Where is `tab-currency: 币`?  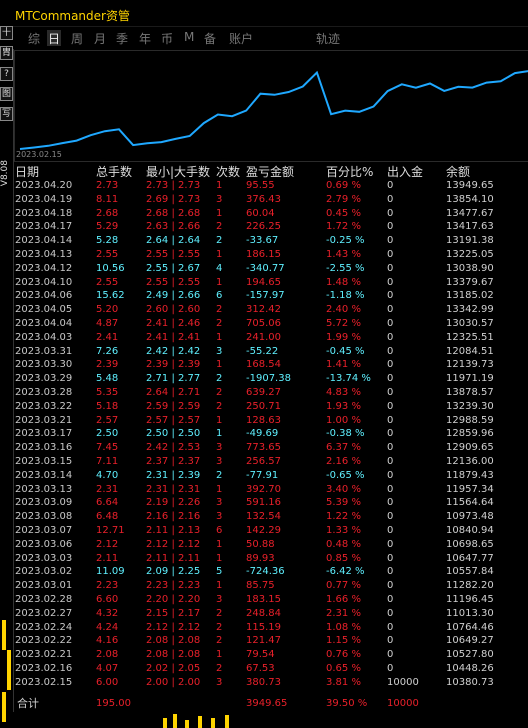 tab-currency: 币 is located at coordinates (167, 38).